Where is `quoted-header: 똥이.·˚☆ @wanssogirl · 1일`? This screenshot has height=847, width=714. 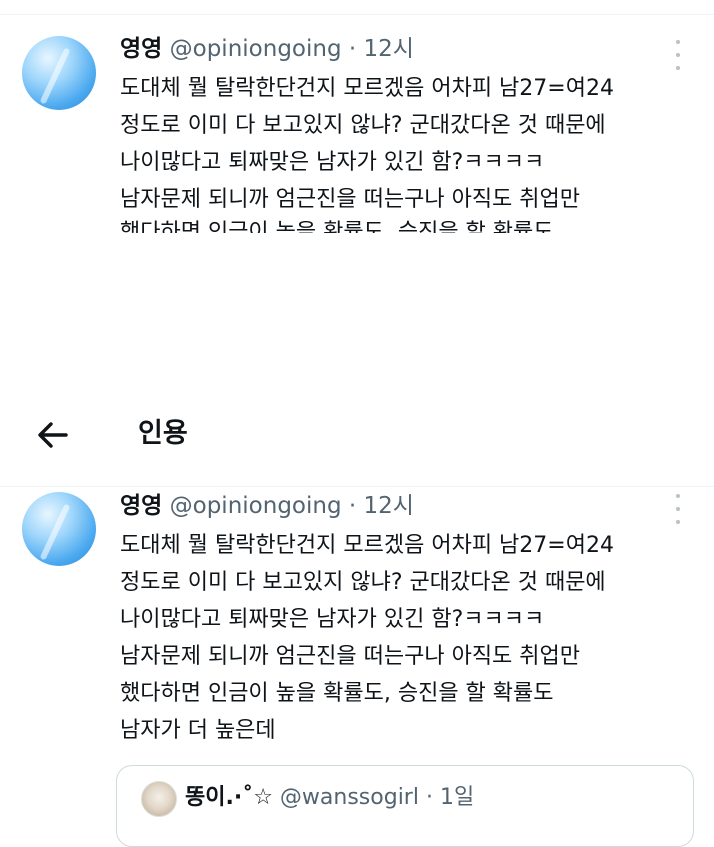 quoted-header: 똥이.·˚☆ @wanssogirl · 1일 is located at coordinates (329, 798).